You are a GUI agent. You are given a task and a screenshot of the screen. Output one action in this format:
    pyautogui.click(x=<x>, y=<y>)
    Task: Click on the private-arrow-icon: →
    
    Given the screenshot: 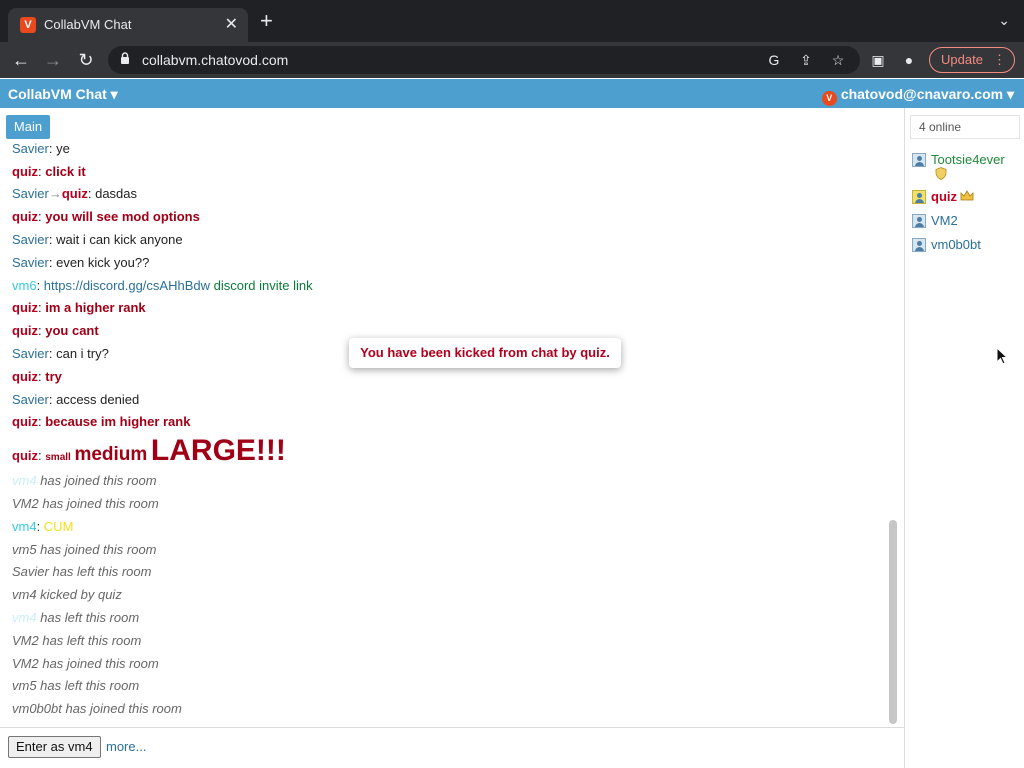 What is the action you would take?
    pyautogui.click(x=55, y=193)
    